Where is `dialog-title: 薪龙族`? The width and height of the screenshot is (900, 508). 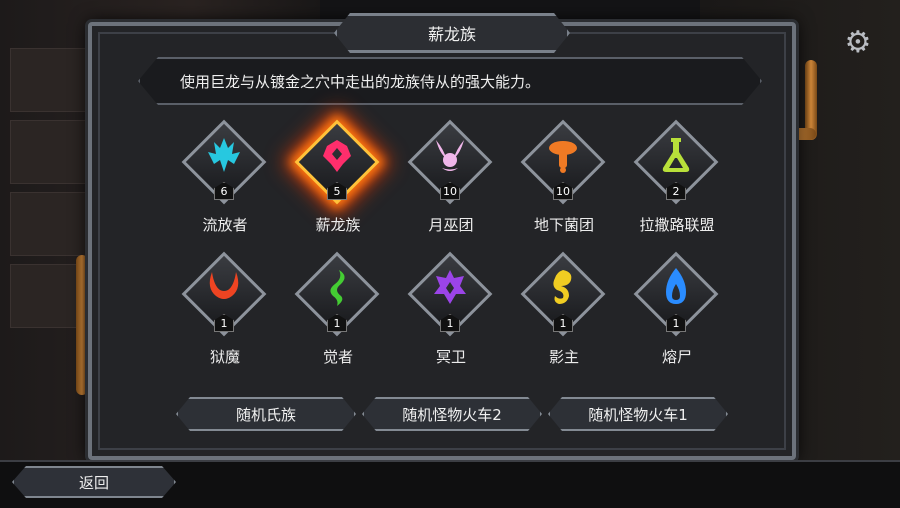 dialog-title: 薪龙族 is located at coordinates (452, 33).